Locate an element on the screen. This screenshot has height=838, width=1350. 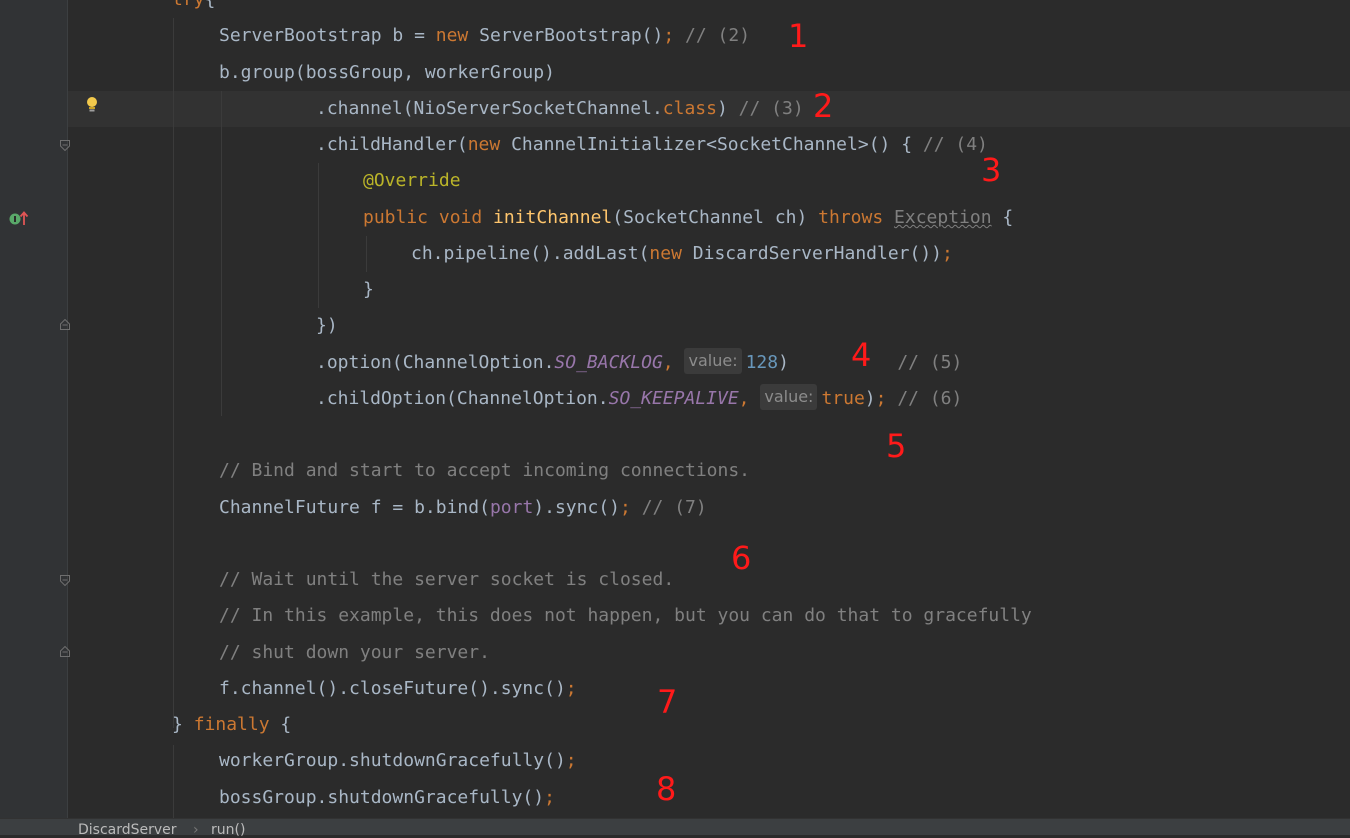
code-token: // (7) is located at coordinates (674, 507).